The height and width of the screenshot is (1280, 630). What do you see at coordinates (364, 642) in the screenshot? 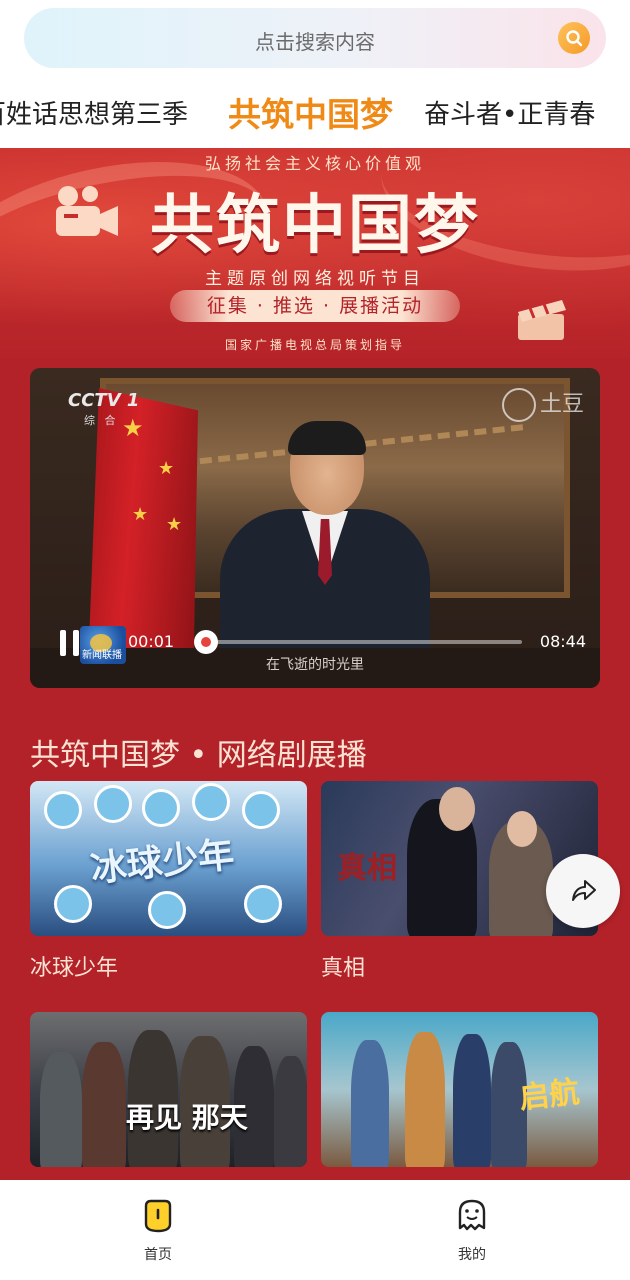
I see `progress-track` at bounding box center [364, 642].